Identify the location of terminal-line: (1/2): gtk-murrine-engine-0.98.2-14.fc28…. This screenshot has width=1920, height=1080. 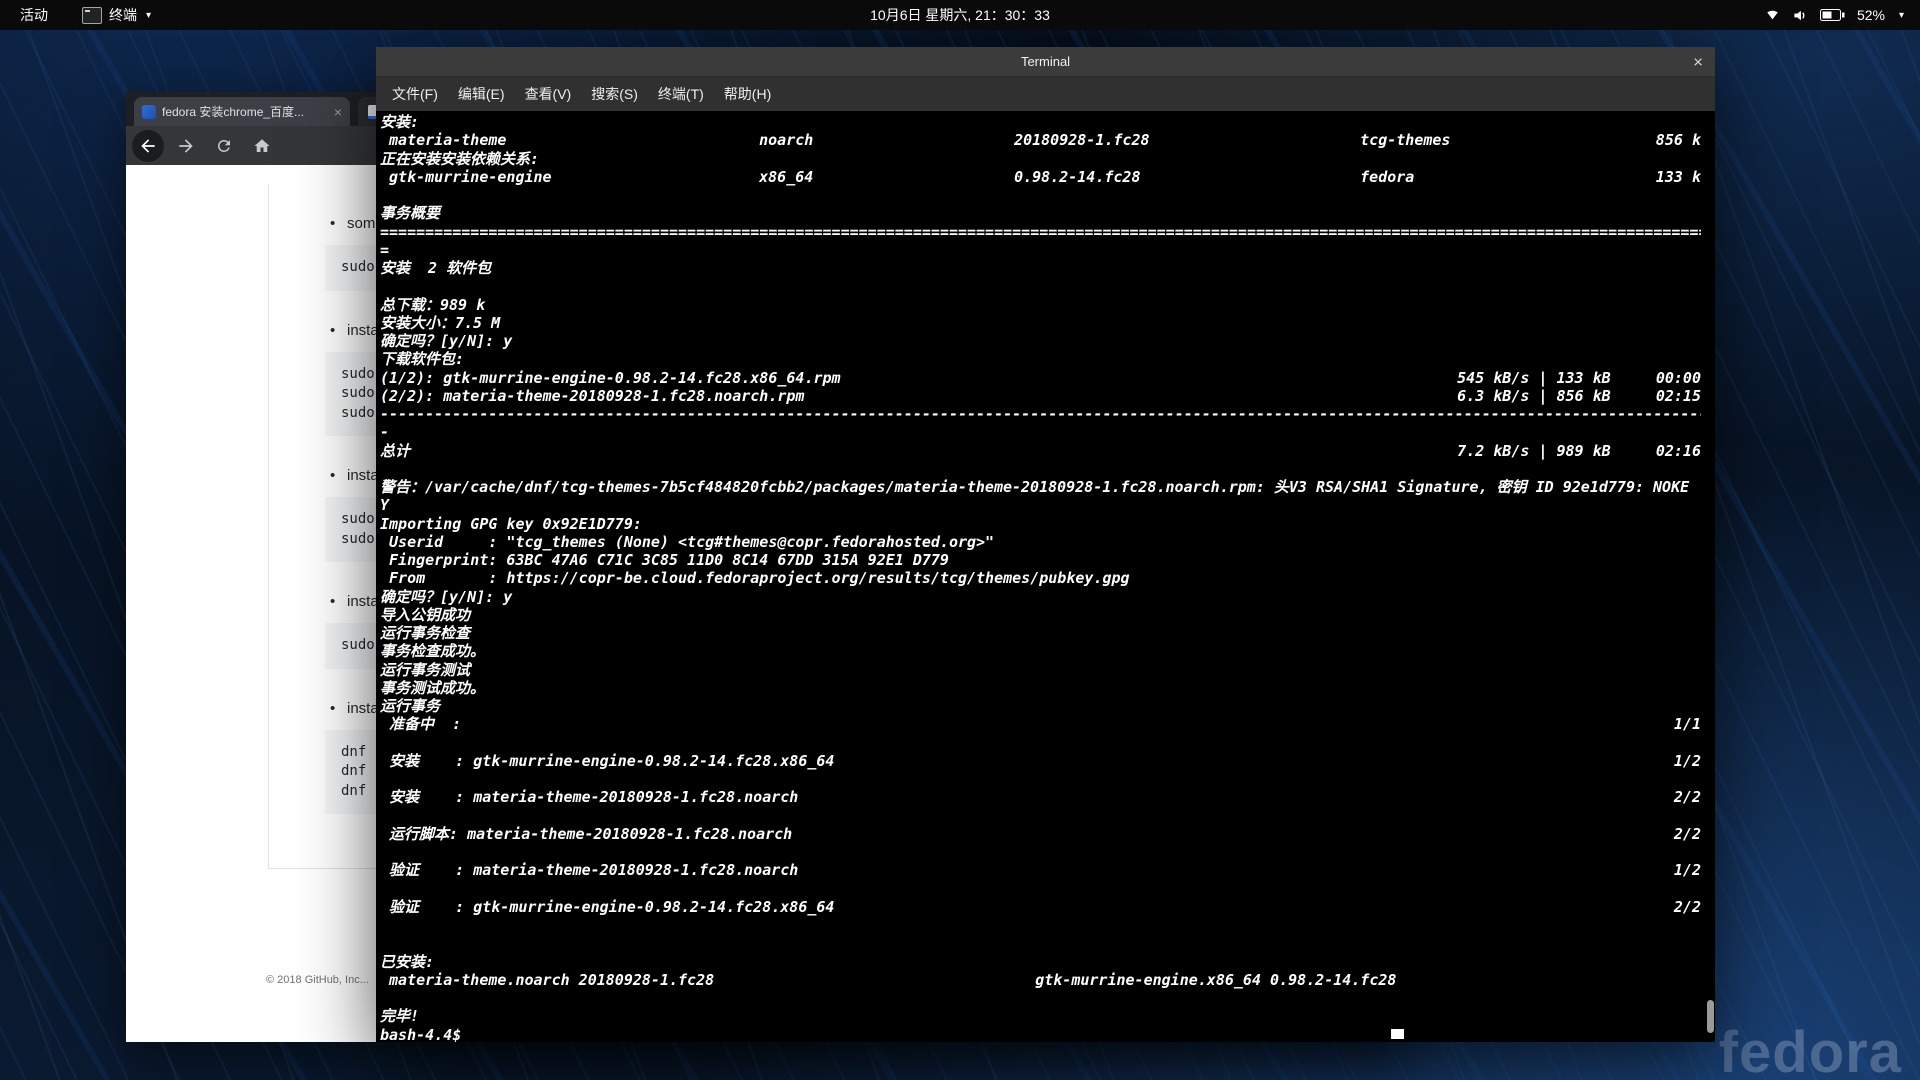
(1040, 377).